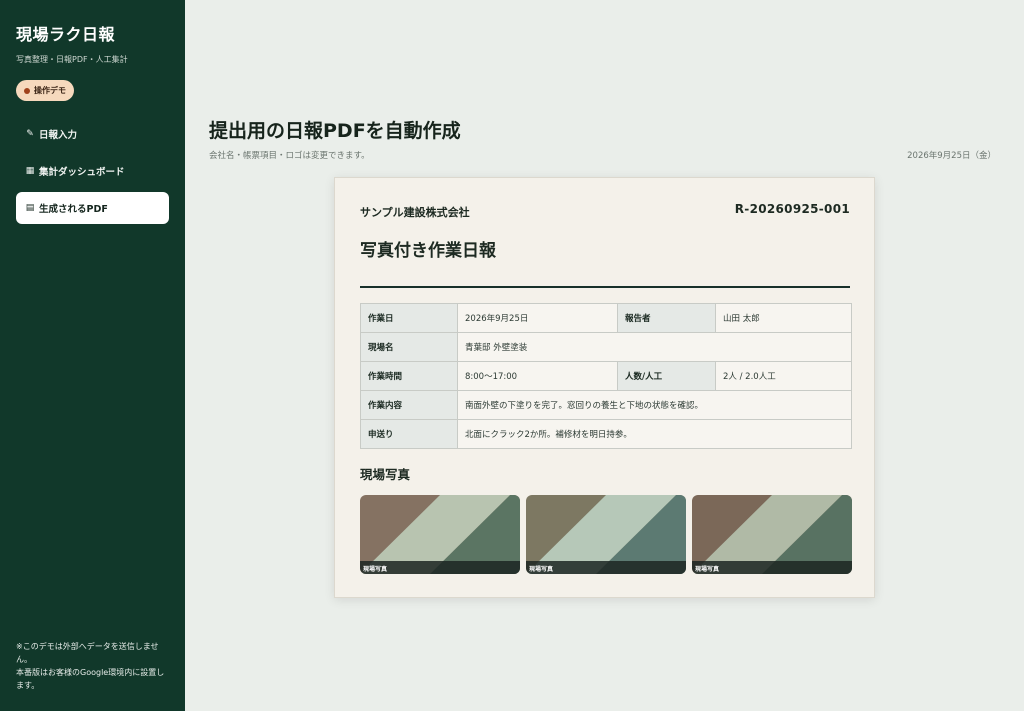  What do you see at coordinates (537, 318) in the screenshot?
I see `work-date-value: 2026年9月25日` at bounding box center [537, 318].